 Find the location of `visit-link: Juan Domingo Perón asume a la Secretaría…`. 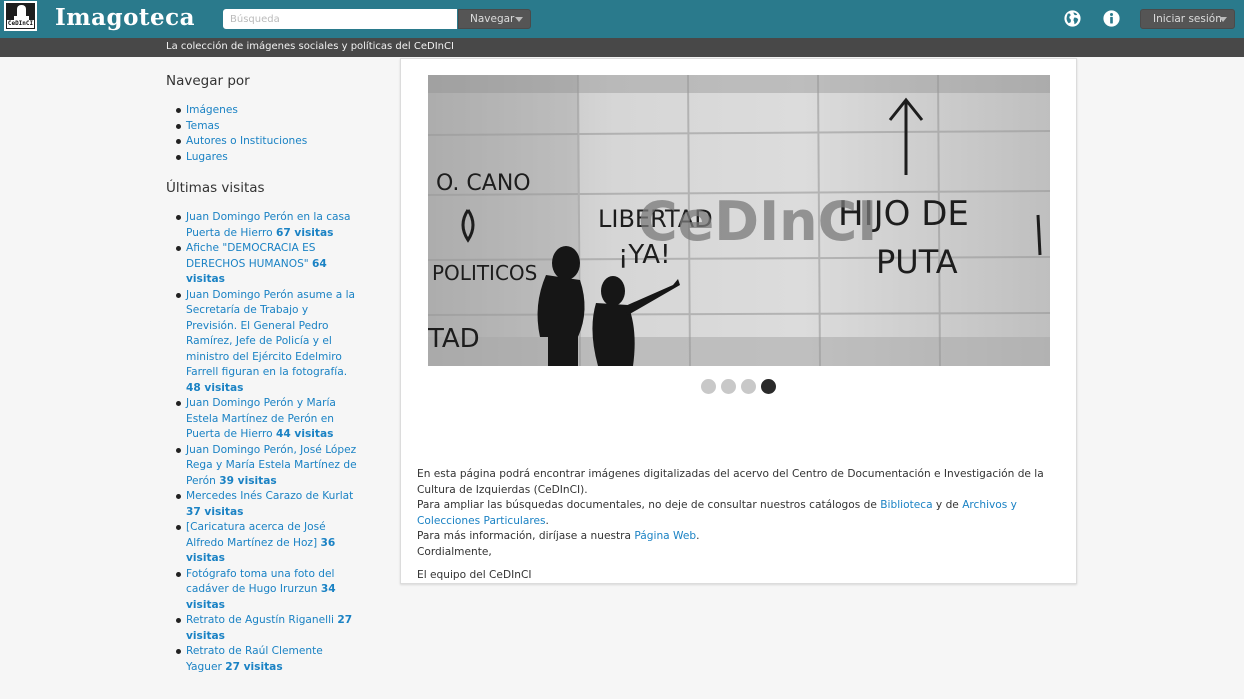

visit-link: Juan Domingo Perón asume a la Secretaría… is located at coordinates (270, 341).